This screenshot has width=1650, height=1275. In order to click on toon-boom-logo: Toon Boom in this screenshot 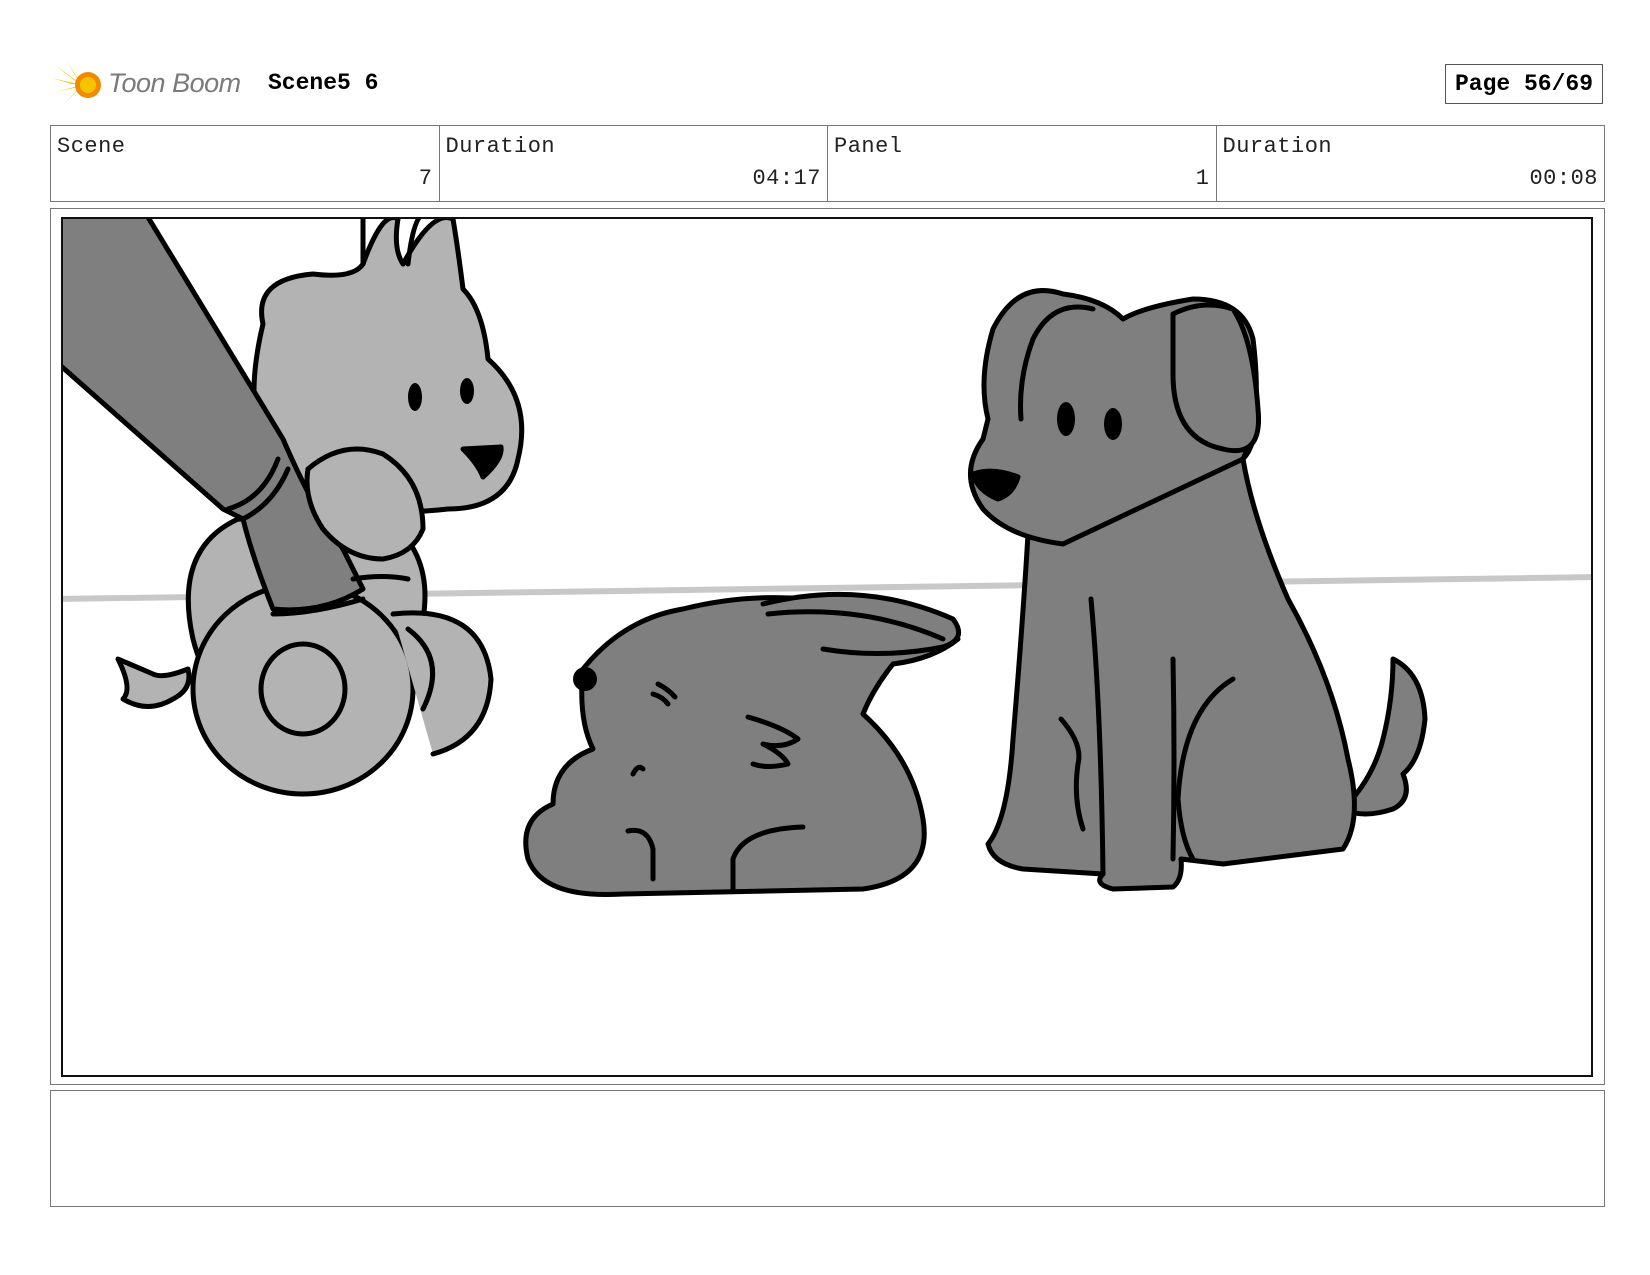, I will do `click(152, 85)`.